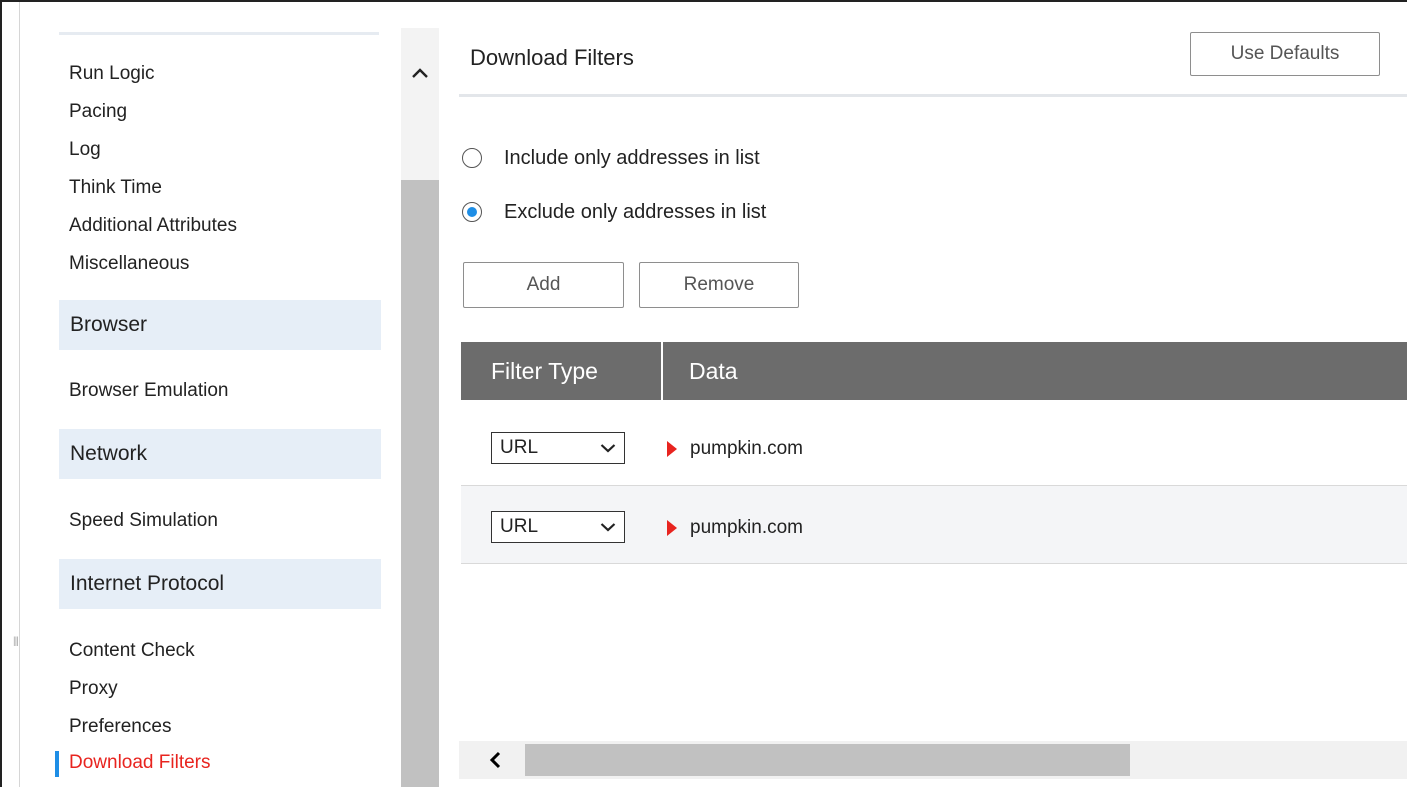 The height and width of the screenshot is (787, 1407). I want to click on column-divider, so click(662, 371).